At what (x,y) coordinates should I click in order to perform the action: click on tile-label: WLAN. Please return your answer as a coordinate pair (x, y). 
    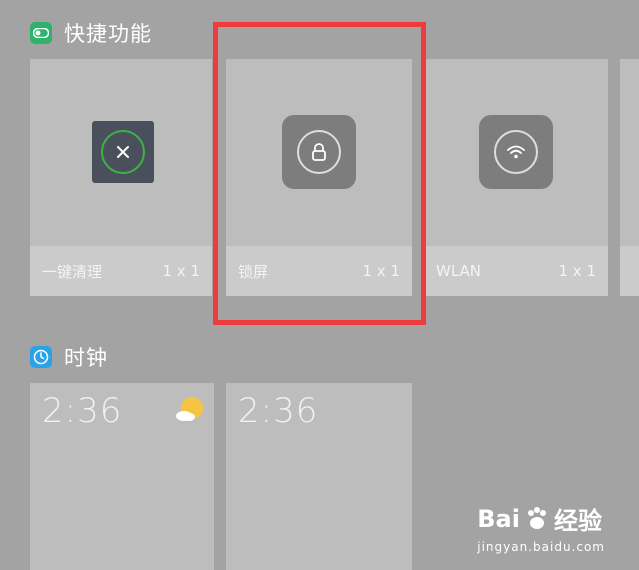
    Looking at the image, I should click on (459, 271).